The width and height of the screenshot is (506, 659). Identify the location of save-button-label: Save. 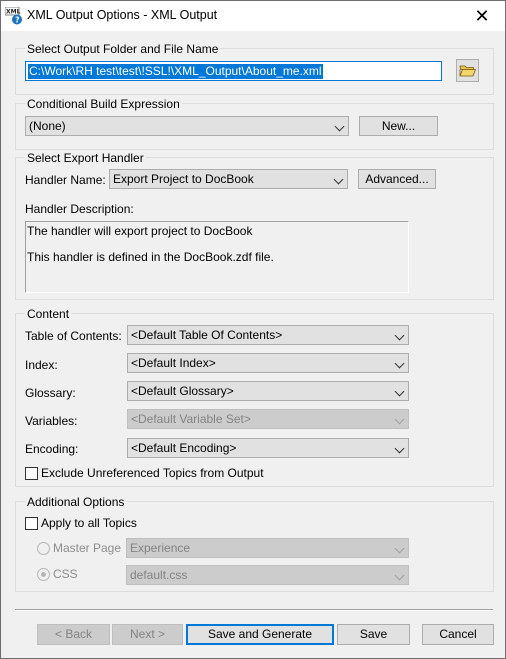
(373, 634).